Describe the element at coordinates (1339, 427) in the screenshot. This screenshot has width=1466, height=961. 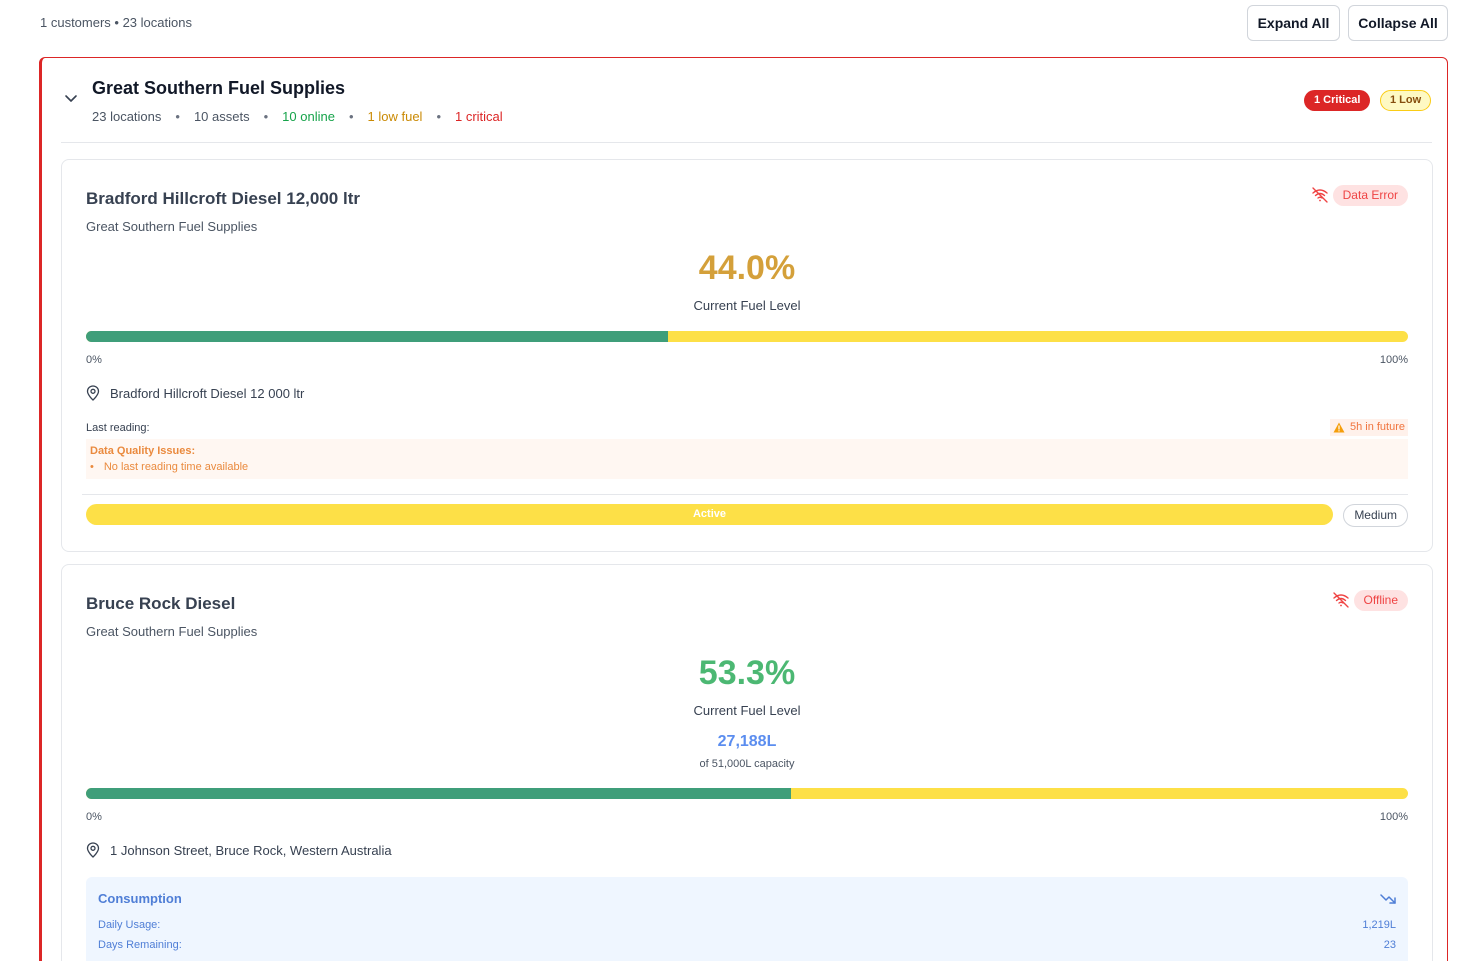
I see `warning-icon` at that location.